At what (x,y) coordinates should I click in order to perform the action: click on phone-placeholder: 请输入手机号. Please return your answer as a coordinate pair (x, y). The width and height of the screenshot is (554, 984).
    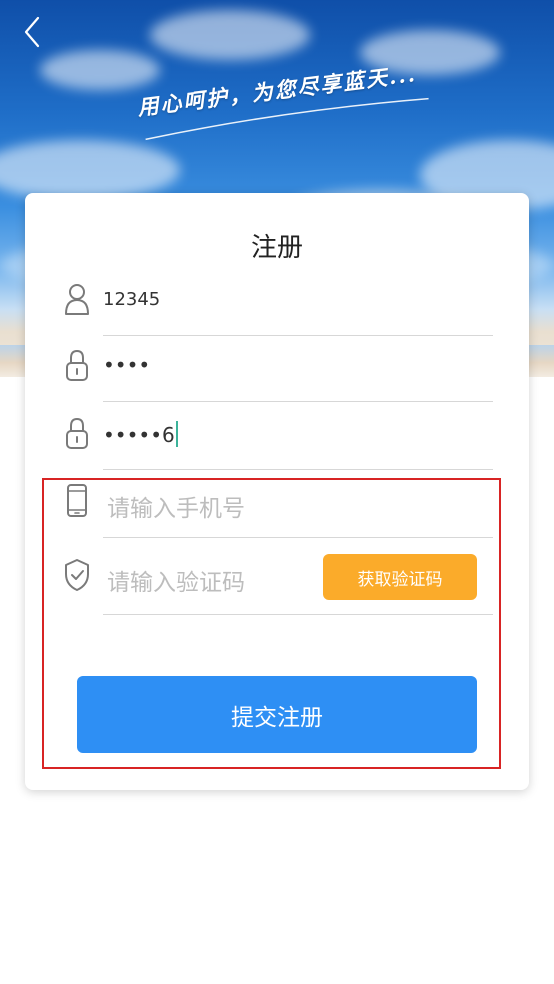
    Looking at the image, I should click on (176, 509).